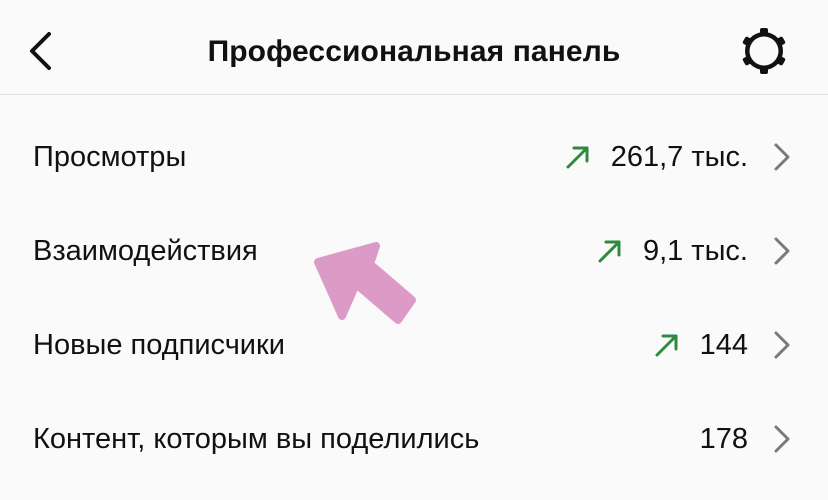 The width and height of the screenshot is (828, 500). What do you see at coordinates (110, 157) in the screenshot?
I see `row-label: Просмотры` at bounding box center [110, 157].